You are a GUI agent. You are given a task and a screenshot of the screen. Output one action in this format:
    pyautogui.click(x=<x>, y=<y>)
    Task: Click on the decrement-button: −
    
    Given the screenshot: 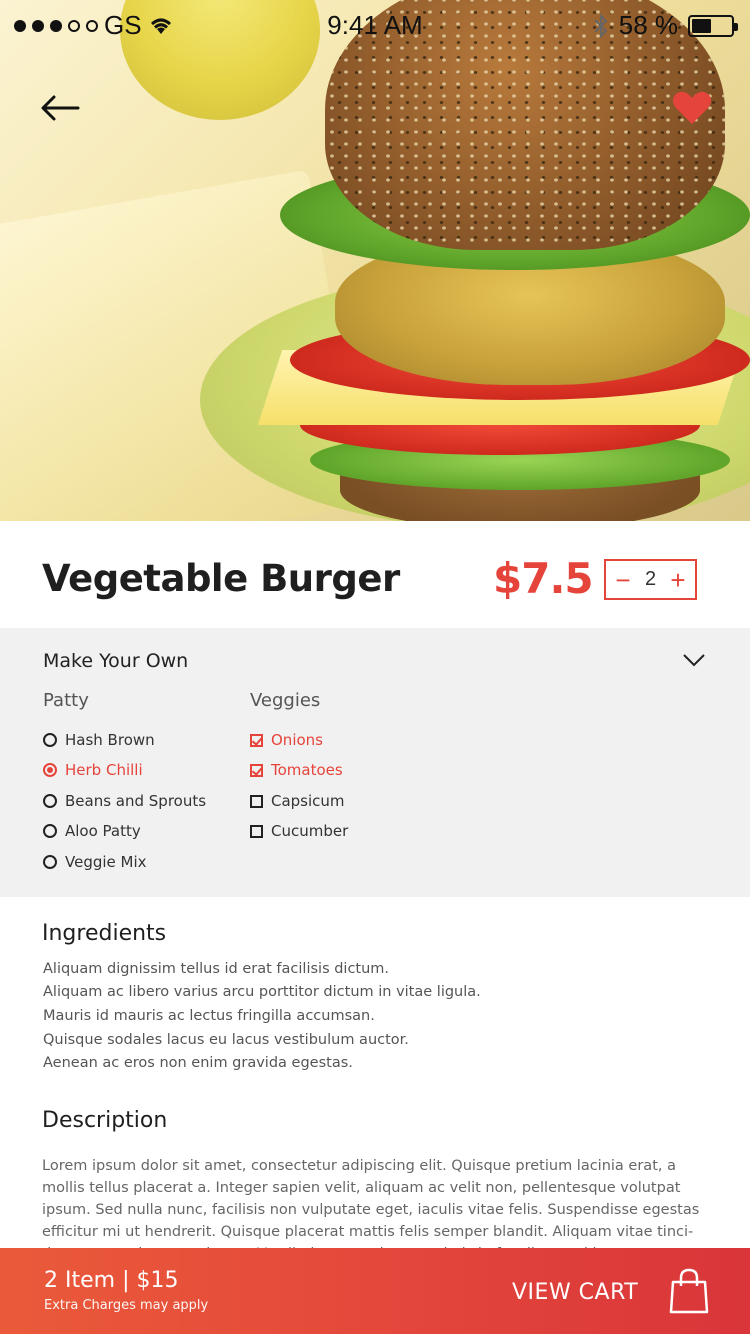 What is the action you would take?
    pyautogui.click(x=623, y=580)
    